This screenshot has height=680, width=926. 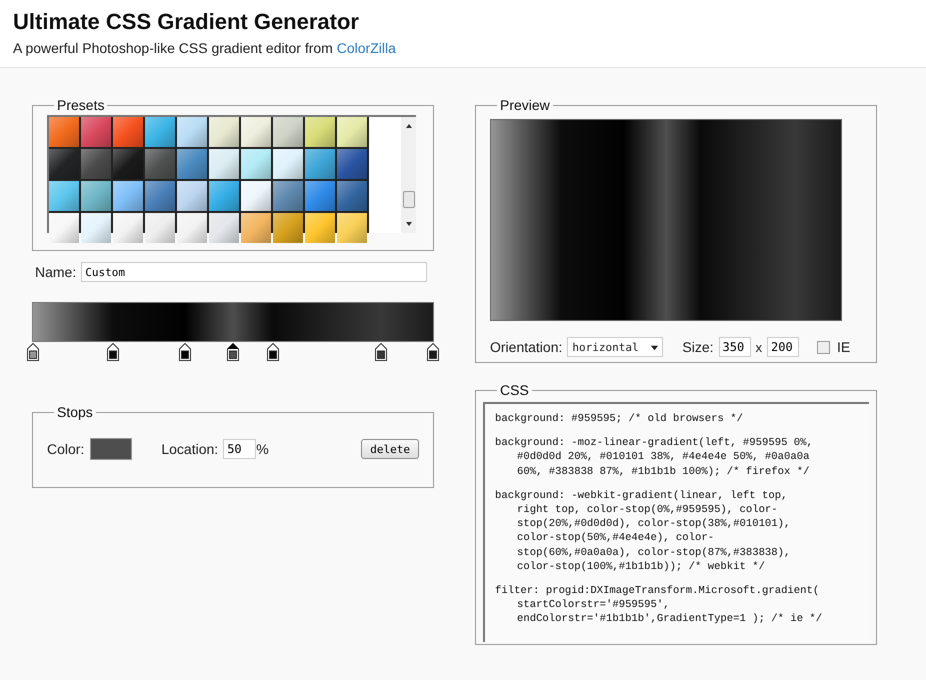 I want to click on location-field: 50, so click(x=239, y=449).